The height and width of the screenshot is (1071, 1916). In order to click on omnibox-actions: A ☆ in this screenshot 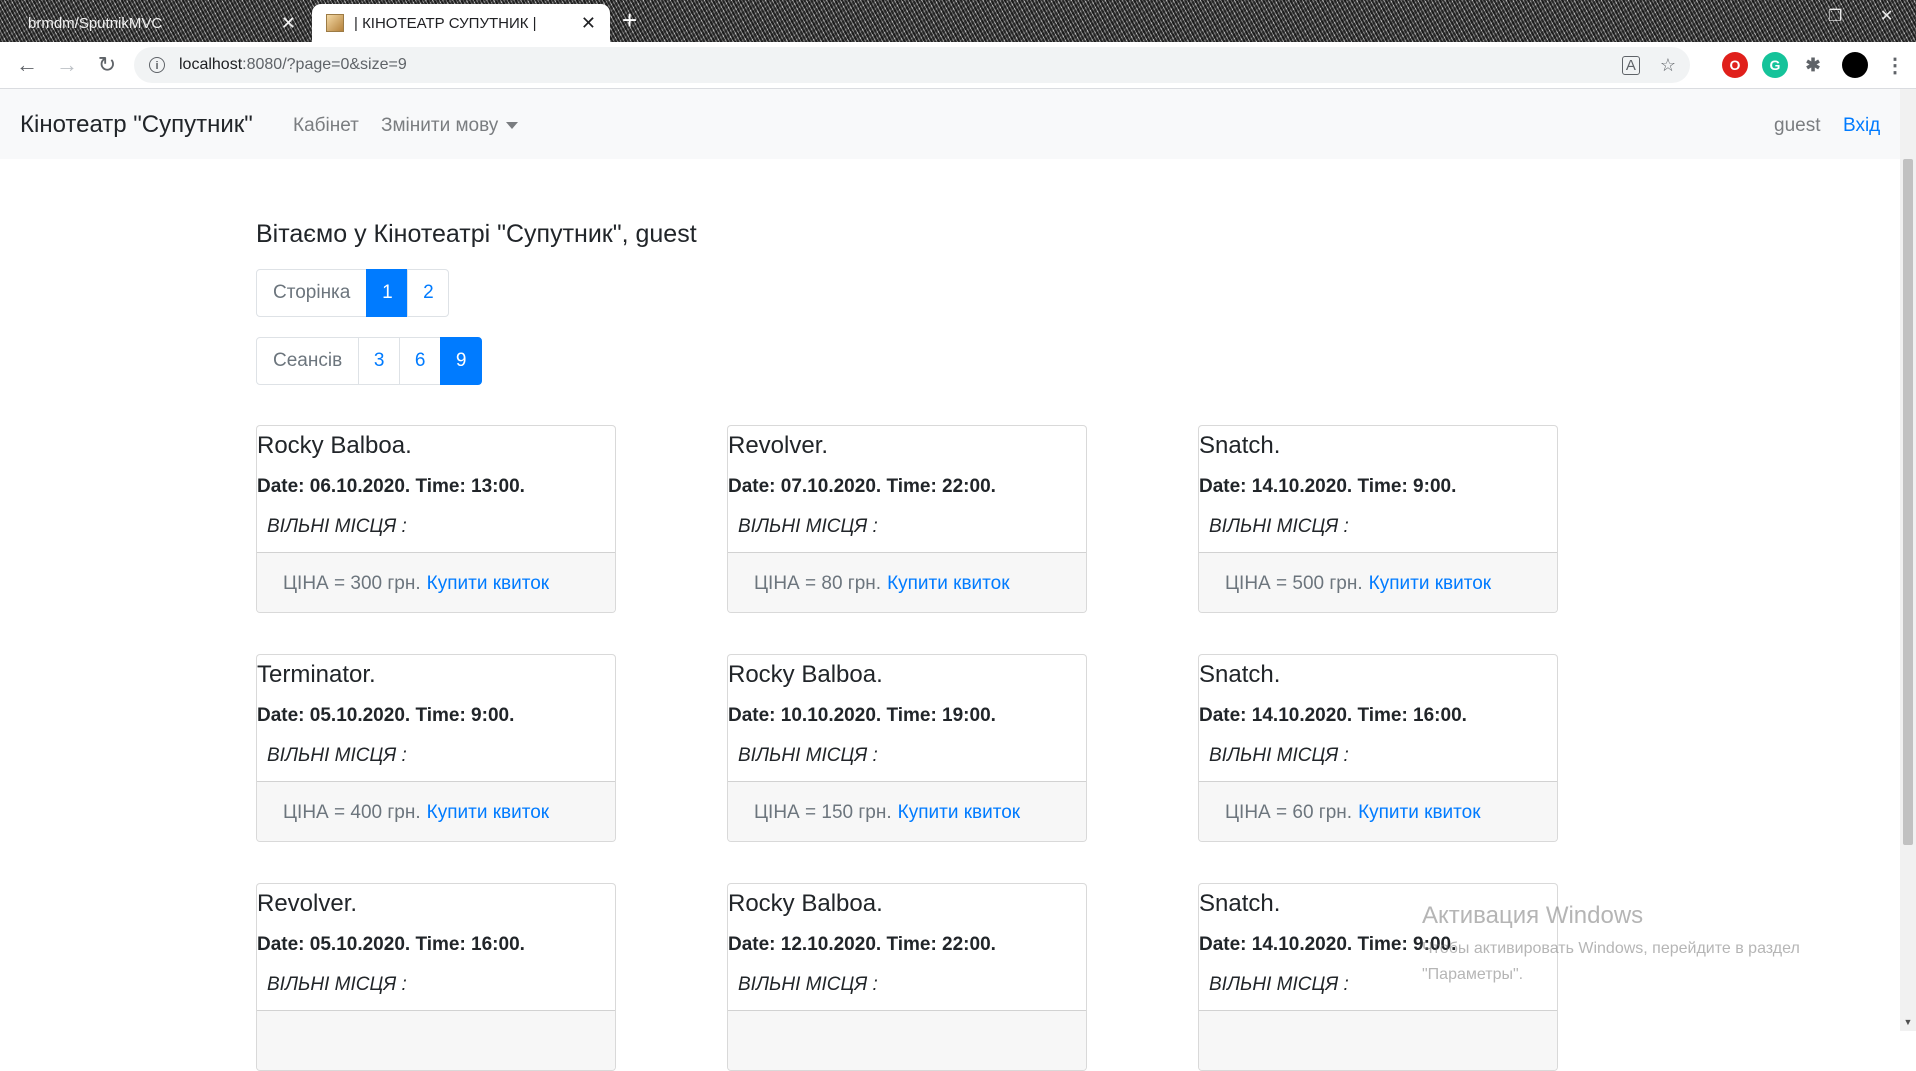, I will do `click(1648, 65)`.